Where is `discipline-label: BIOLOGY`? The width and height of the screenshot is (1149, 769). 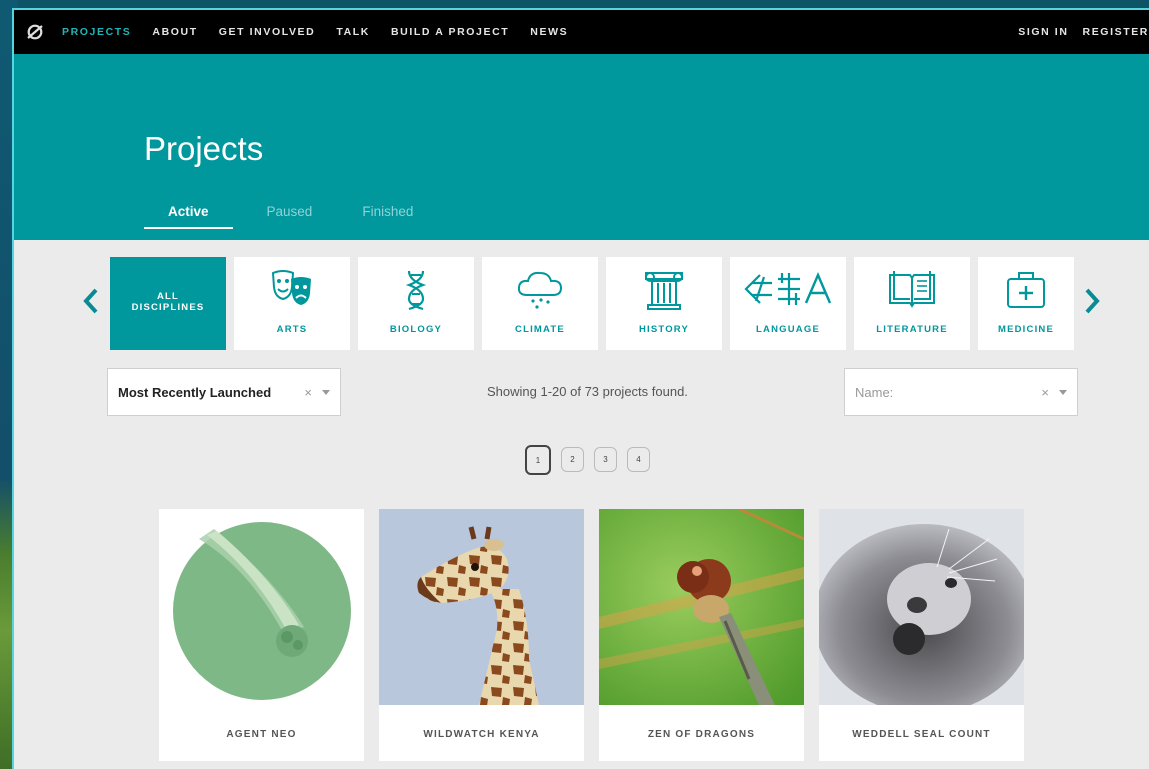 discipline-label: BIOLOGY is located at coordinates (416, 329).